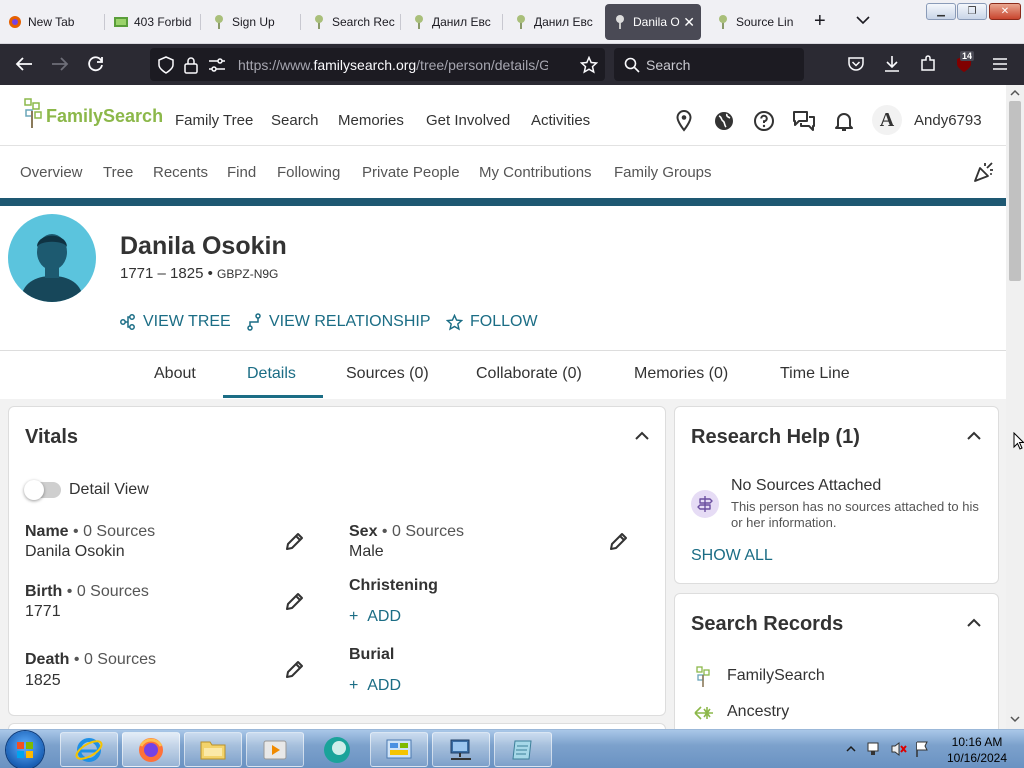  Describe the element at coordinates (523, 749) in the screenshot. I see `taskbar-notepad` at that location.